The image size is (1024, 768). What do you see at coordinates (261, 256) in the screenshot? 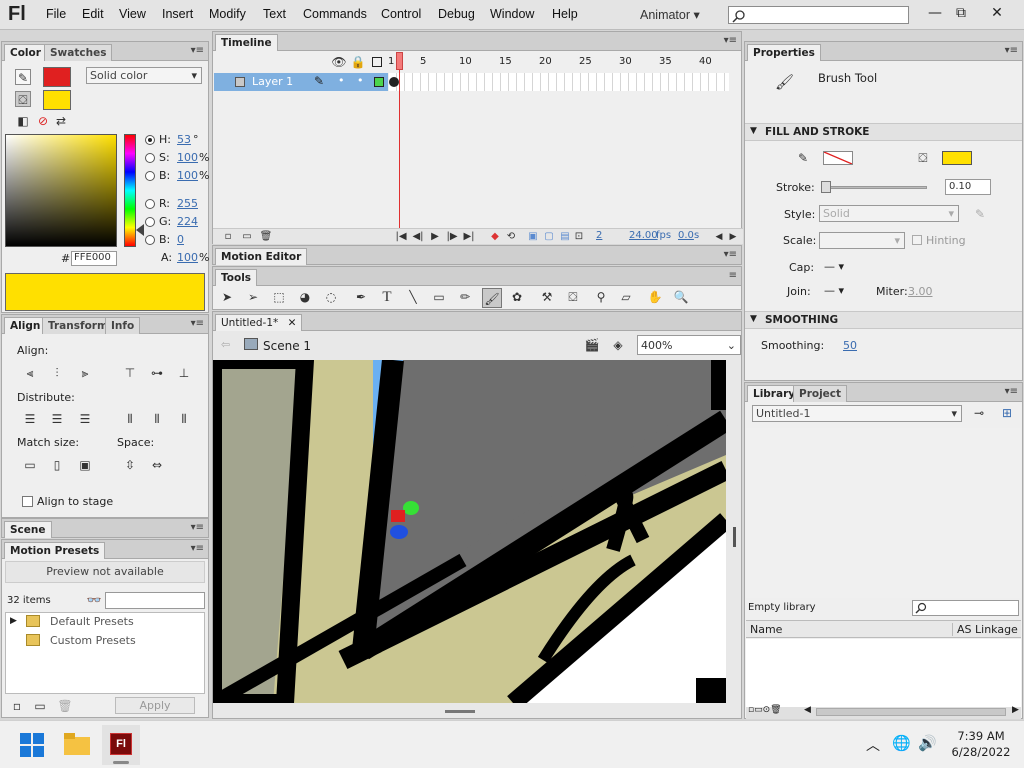
I see `tab-motion-editor: Motion Editor` at bounding box center [261, 256].